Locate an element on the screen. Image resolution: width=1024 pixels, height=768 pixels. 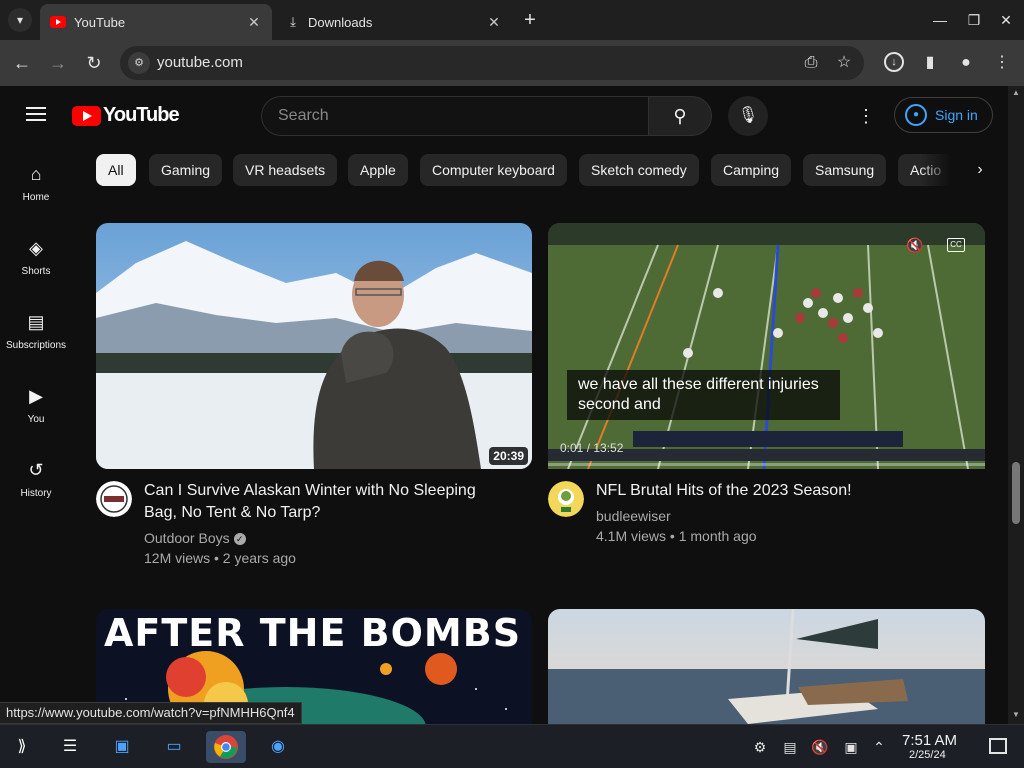
sidebar-item-label: History is located at coordinates (36, 493).